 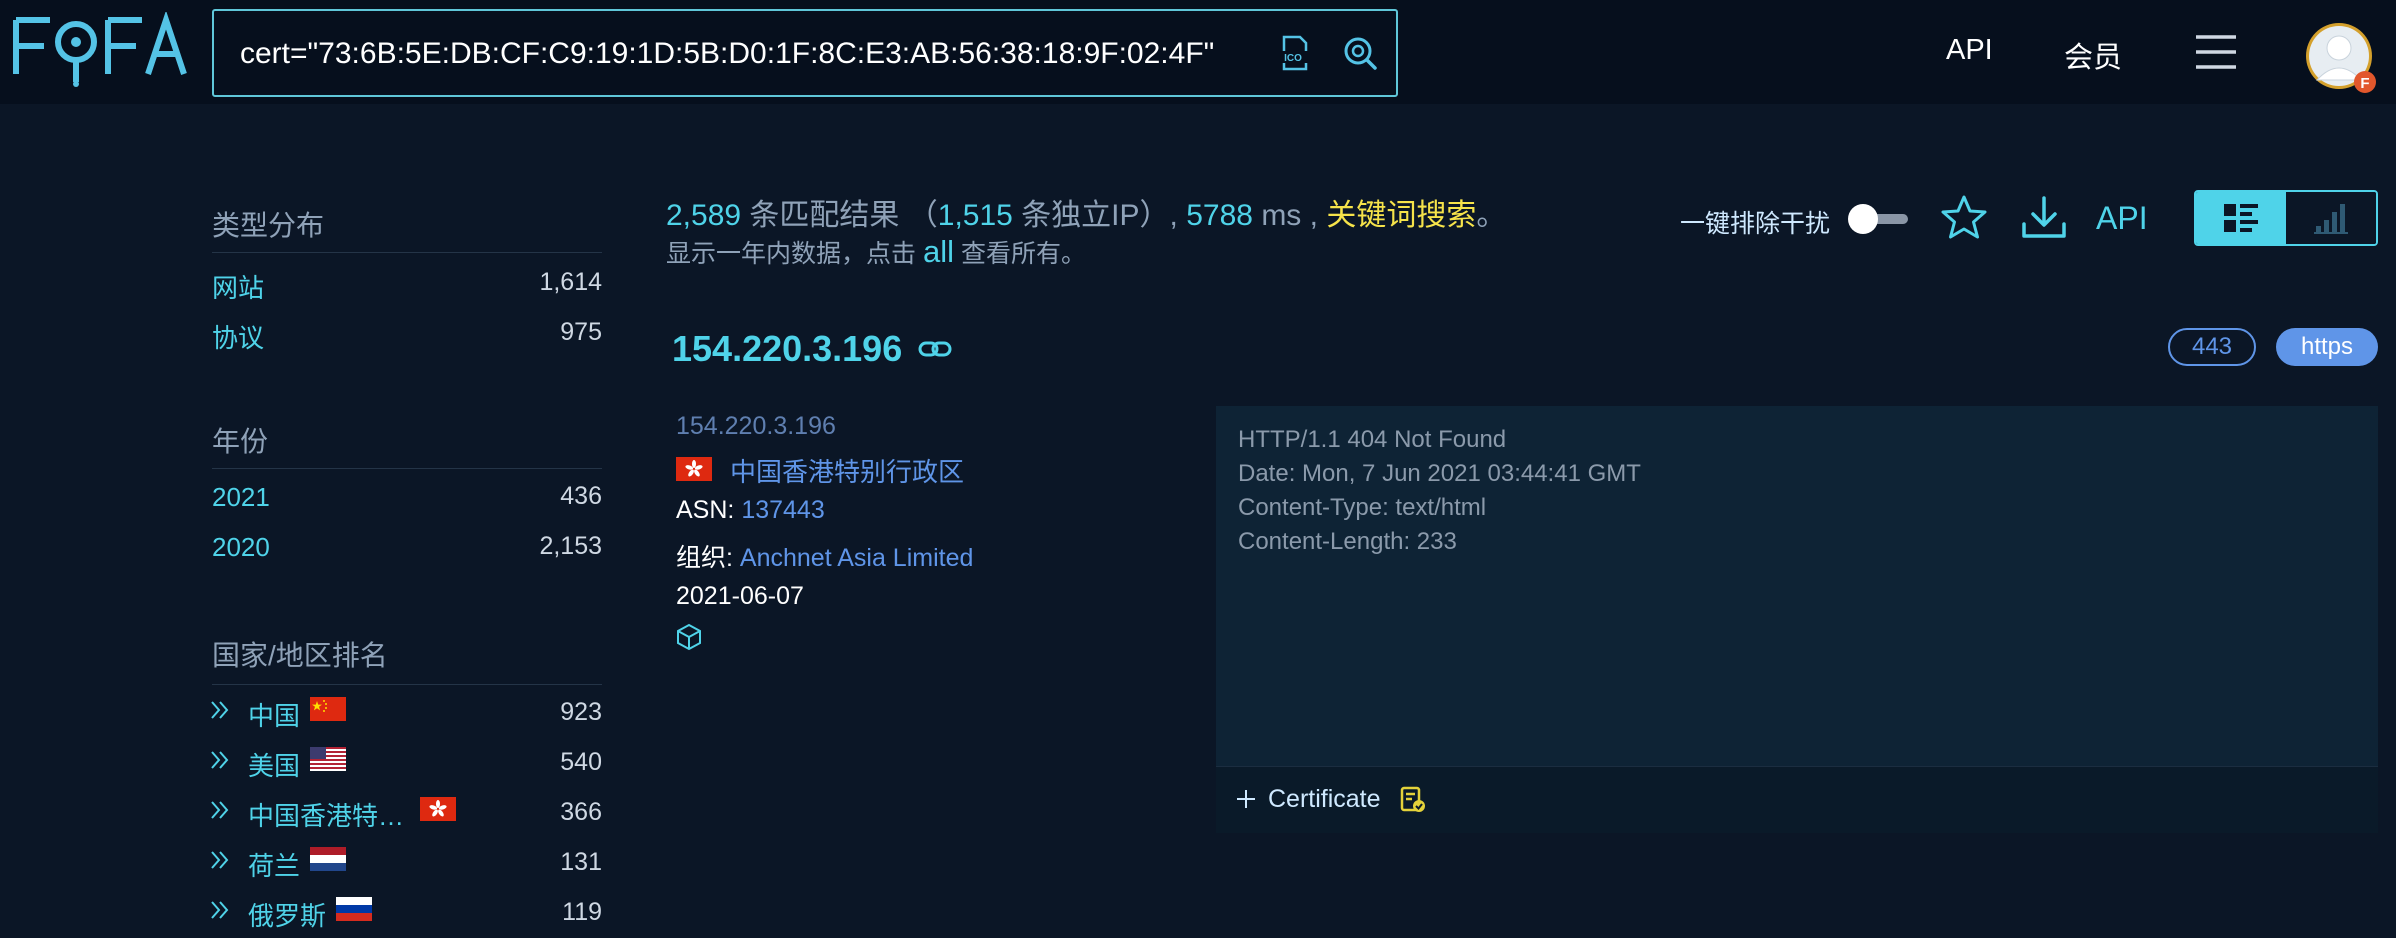 I want to click on show-all-link: all, so click(x=938, y=251).